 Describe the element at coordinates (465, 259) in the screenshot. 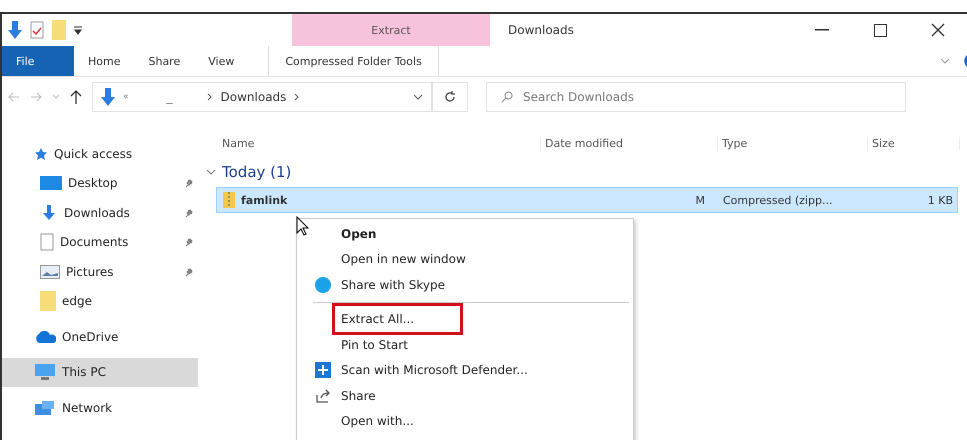

I see `menu-item: Open in new window` at that location.